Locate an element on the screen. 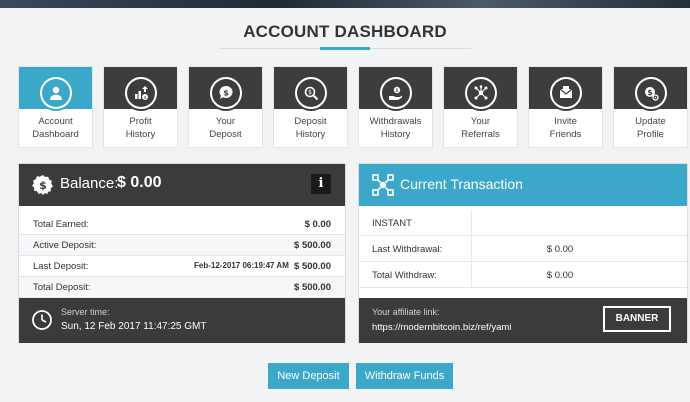 The height and width of the screenshot is (402, 690). tile-your-deposit: $ Your Deposit is located at coordinates (225, 107).